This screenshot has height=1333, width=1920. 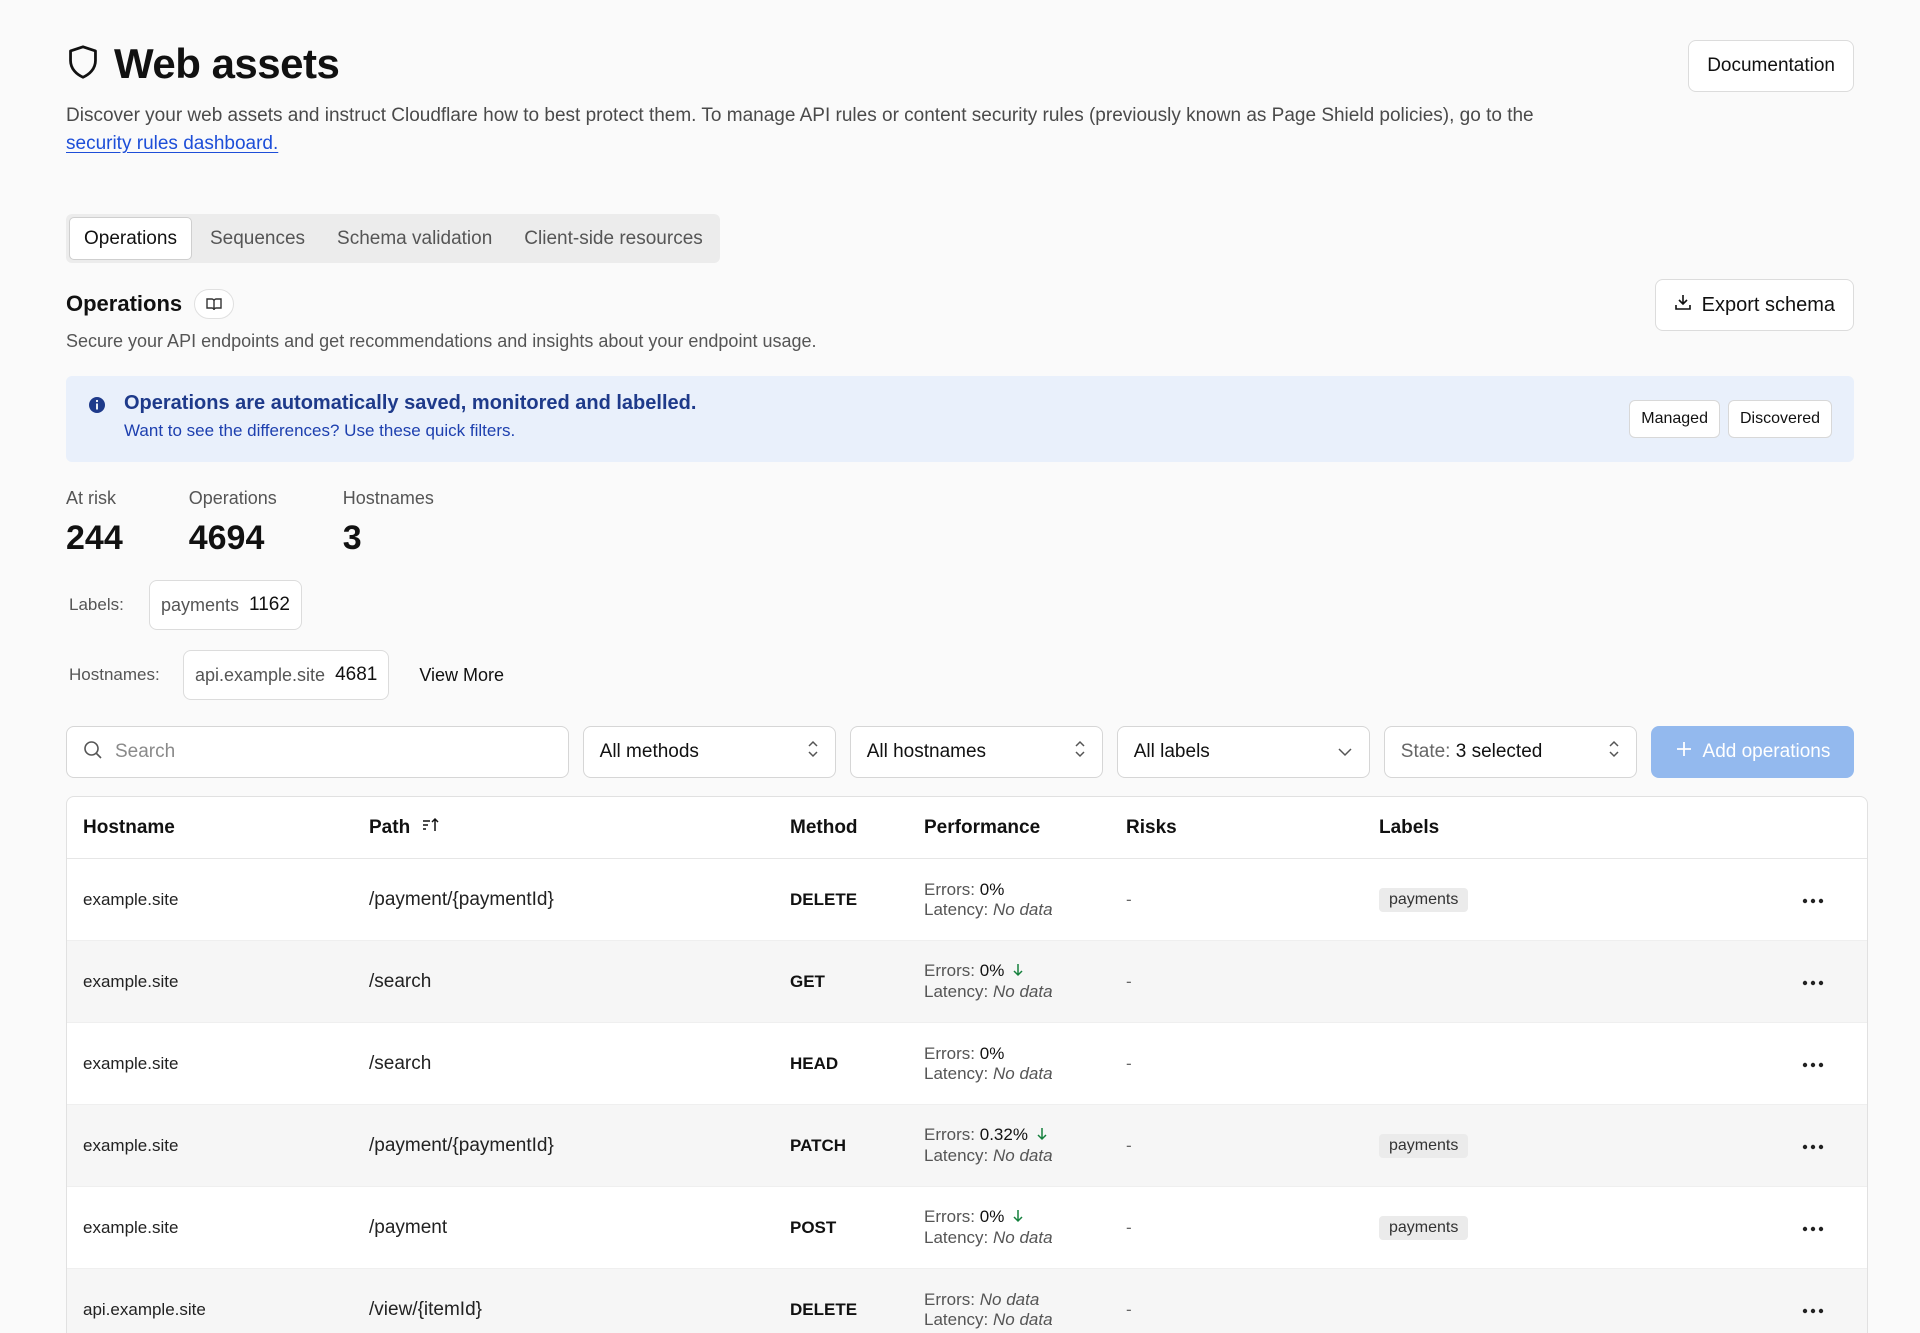 What do you see at coordinates (814, 1063) in the screenshot?
I see `cell-method: HEAD` at bounding box center [814, 1063].